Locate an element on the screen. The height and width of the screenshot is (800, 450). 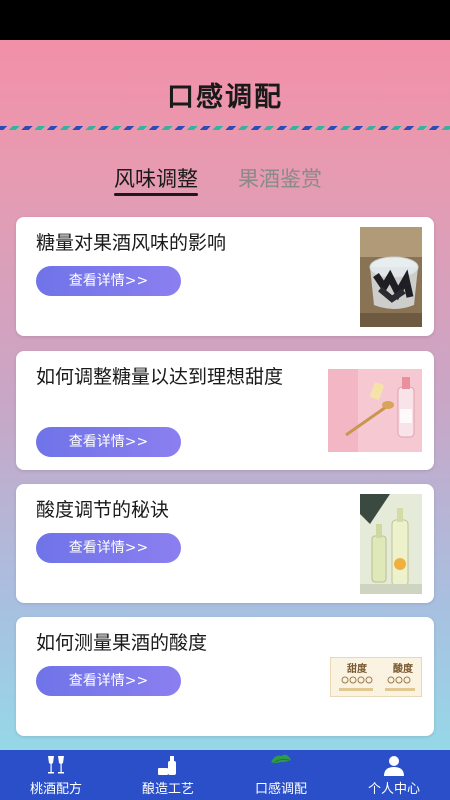
tab-wine-appreciation: 果酒鉴赏 is located at coordinates (280, 178).